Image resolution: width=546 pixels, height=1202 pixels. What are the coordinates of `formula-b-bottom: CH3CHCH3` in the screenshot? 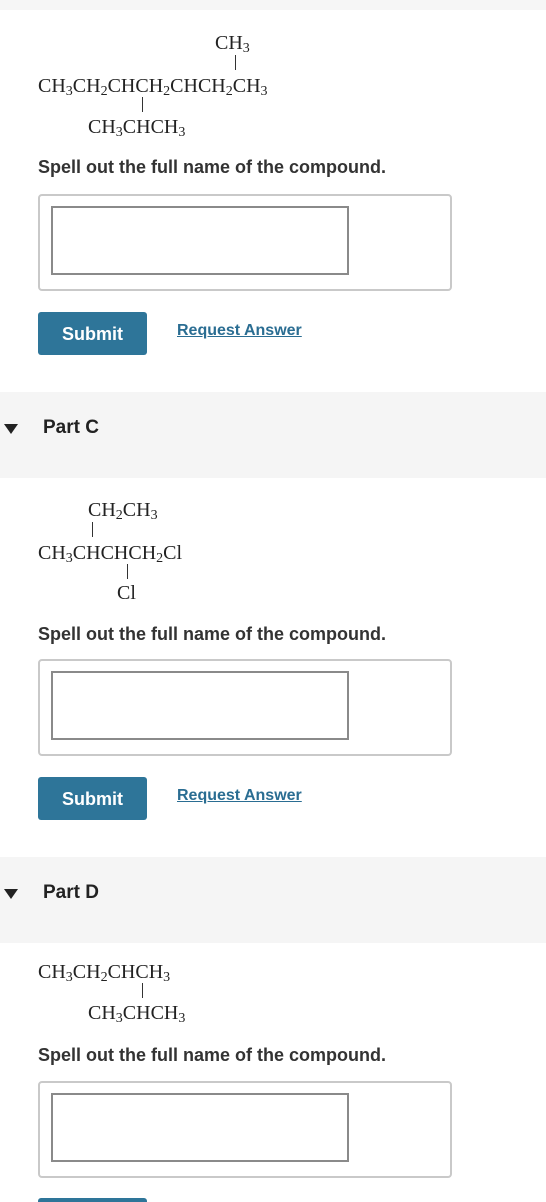 It's located at (137, 128).